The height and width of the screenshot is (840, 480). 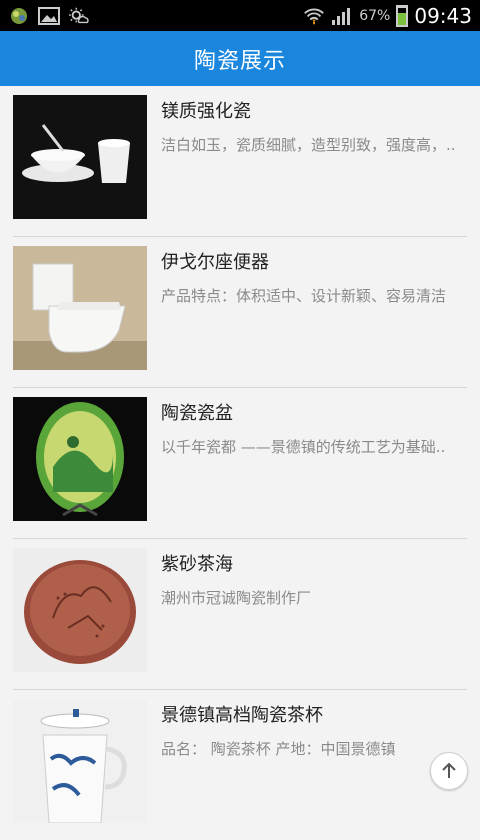 I want to click on app-icon, so click(x=19, y=16).